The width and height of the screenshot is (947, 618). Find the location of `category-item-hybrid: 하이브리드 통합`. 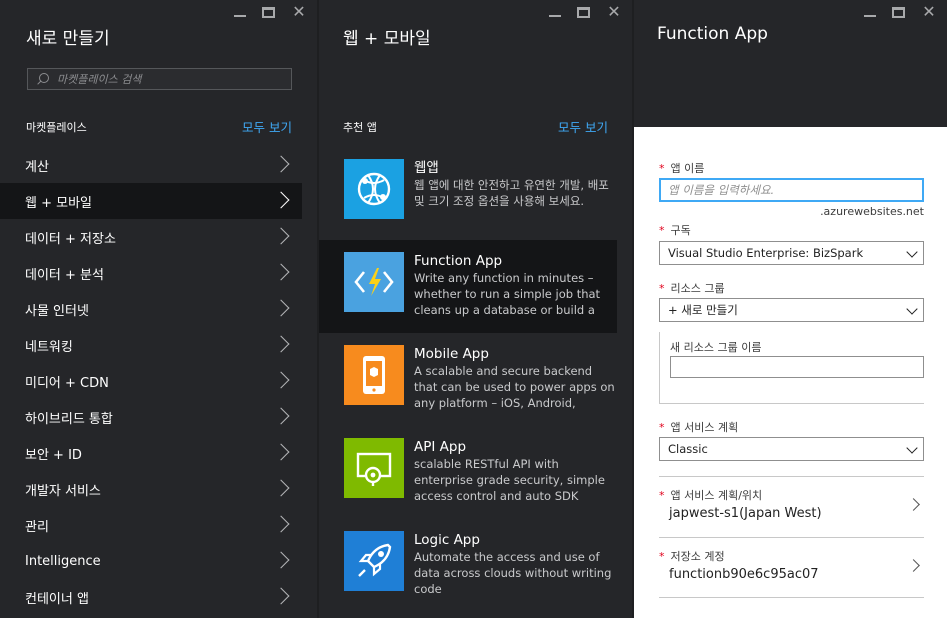

category-item-hybrid: 하이브리드 통합 is located at coordinates (151, 417).